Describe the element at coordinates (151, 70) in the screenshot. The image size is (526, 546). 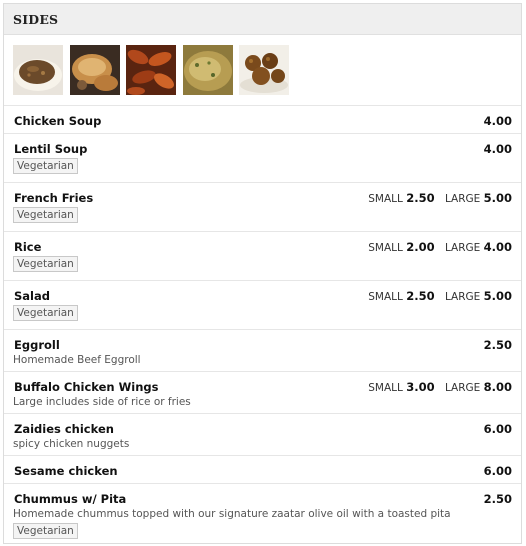
I see `wings-photo` at that location.